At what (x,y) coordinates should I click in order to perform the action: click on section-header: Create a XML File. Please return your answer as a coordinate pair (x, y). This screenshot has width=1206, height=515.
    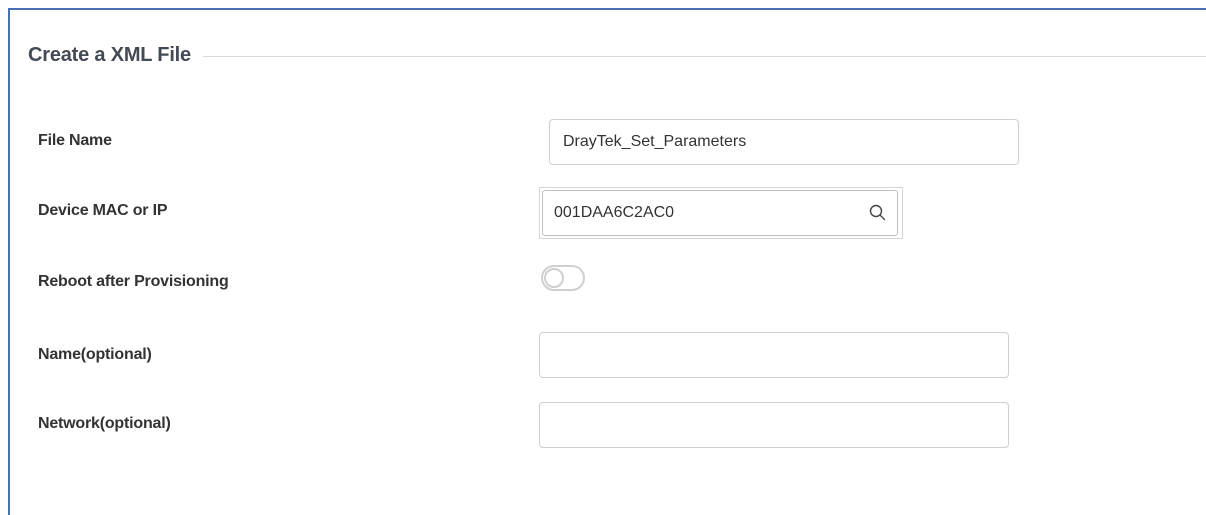
    Looking at the image, I should click on (617, 55).